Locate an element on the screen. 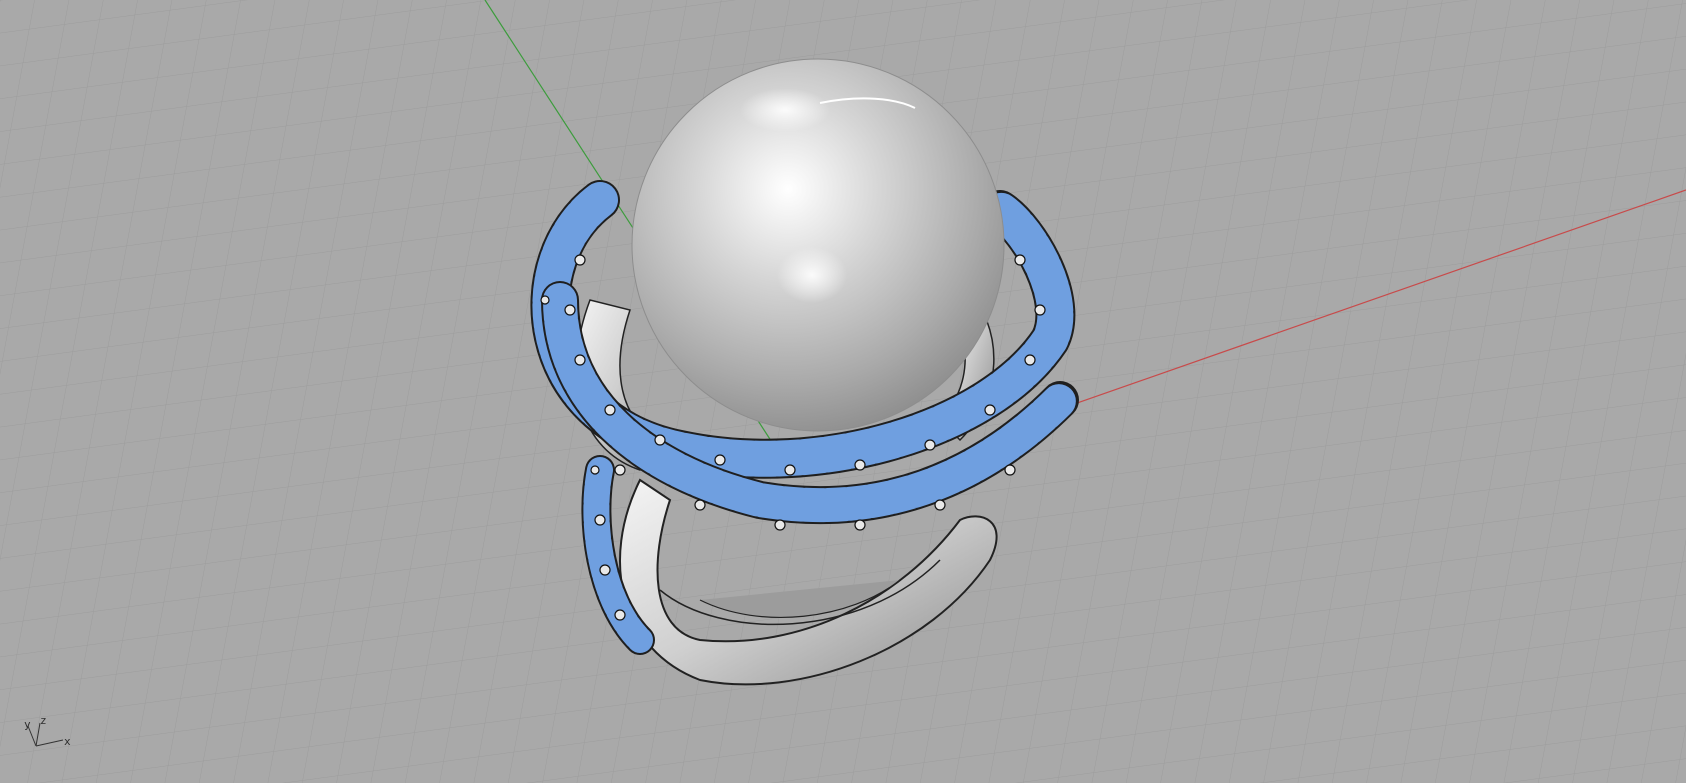  axis-widget: y z x is located at coordinates (53, 736).